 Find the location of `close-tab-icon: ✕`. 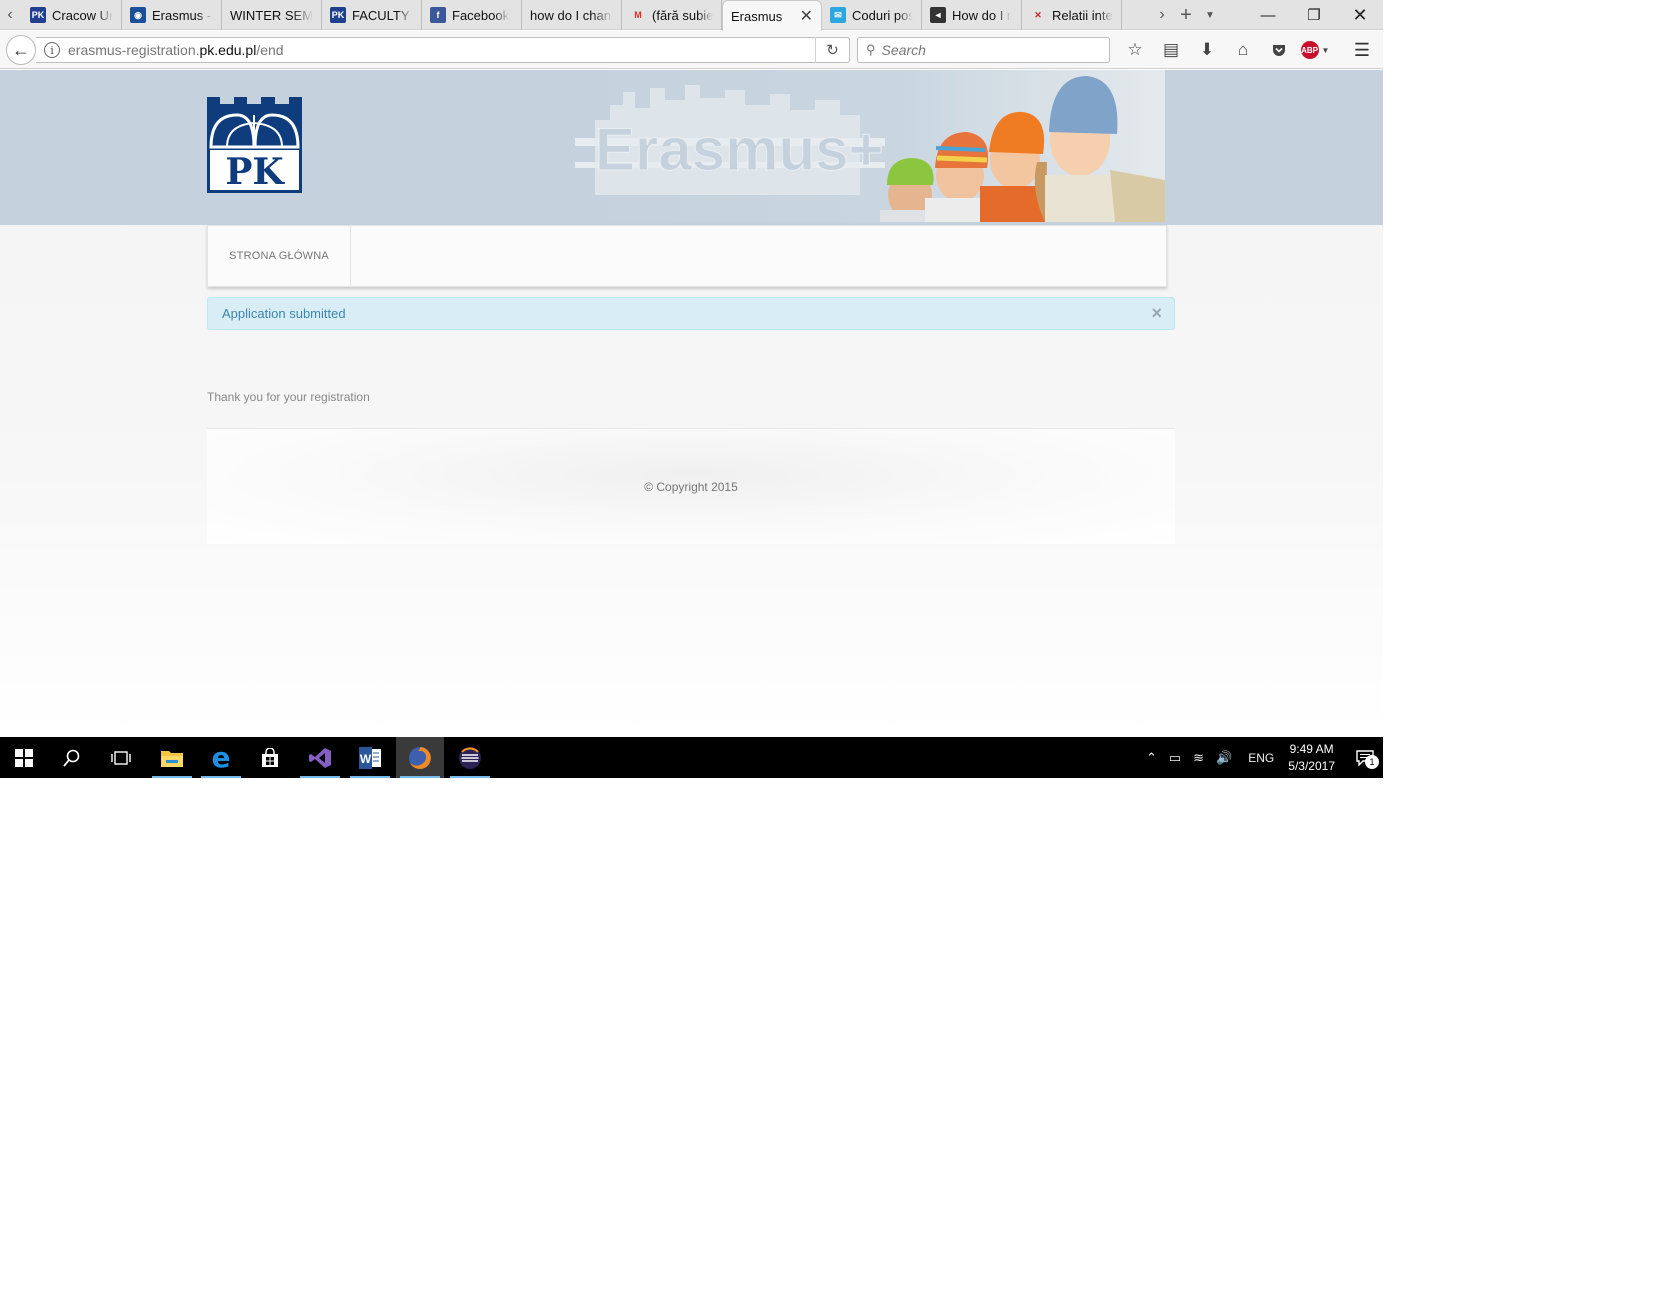

close-tab-icon: ✕ is located at coordinates (806, 16).